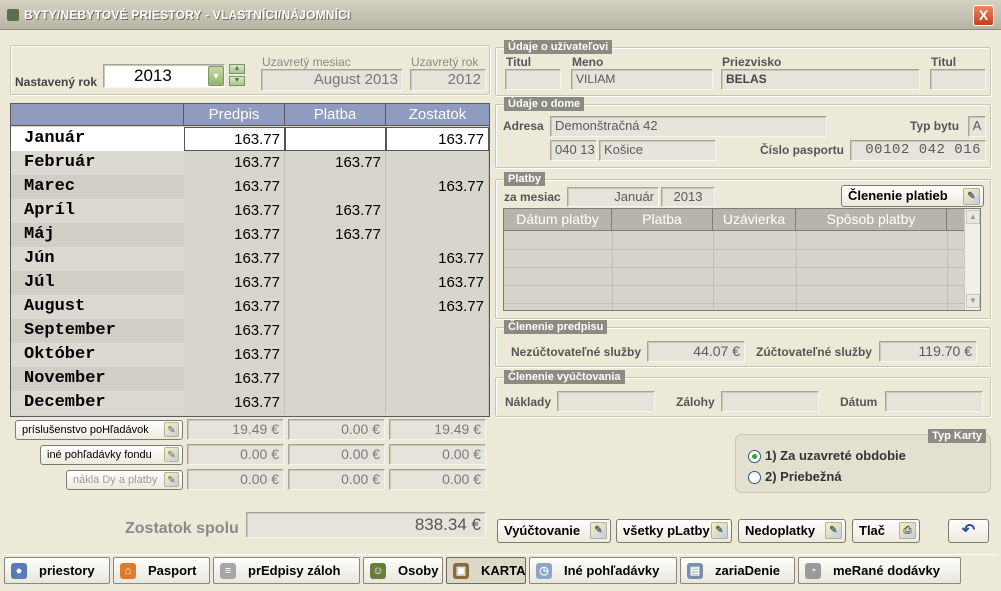  What do you see at coordinates (983, 15) in the screenshot?
I see `close-button: X` at bounding box center [983, 15].